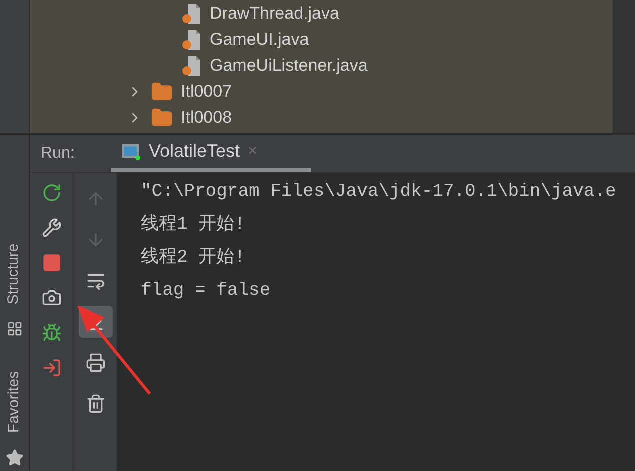 The height and width of the screenshot is (471, 635). Describe the element at coordinates (206, 92) in the screenshot. I see `tree-item: Itl0007` at that location.